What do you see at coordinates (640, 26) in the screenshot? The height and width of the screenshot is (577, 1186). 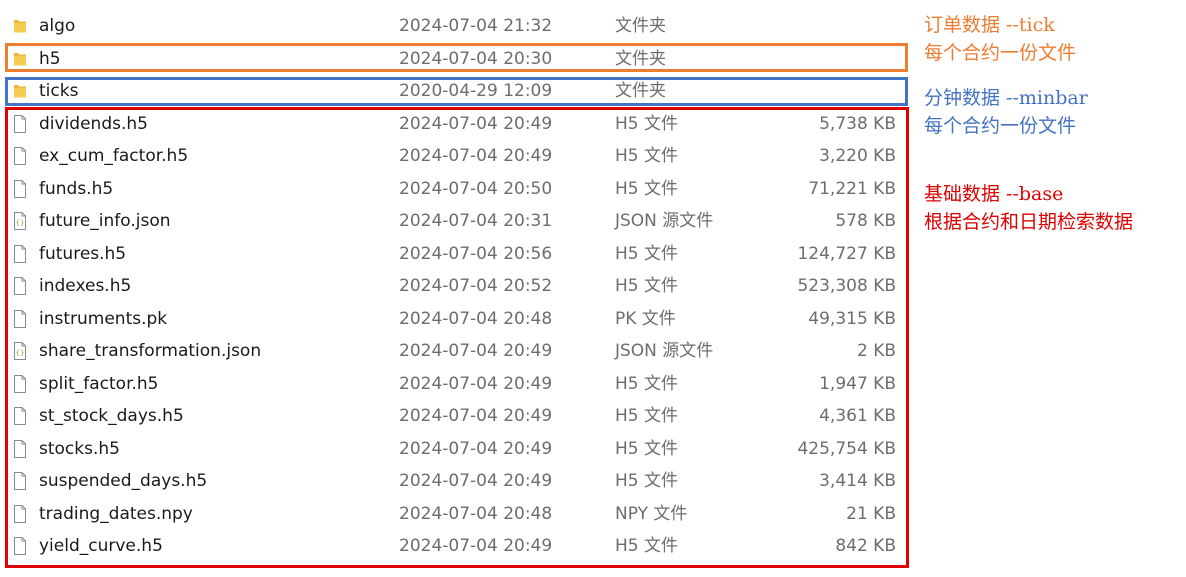 I see `file-type: 文件夹` at bounding box center [640, 26].